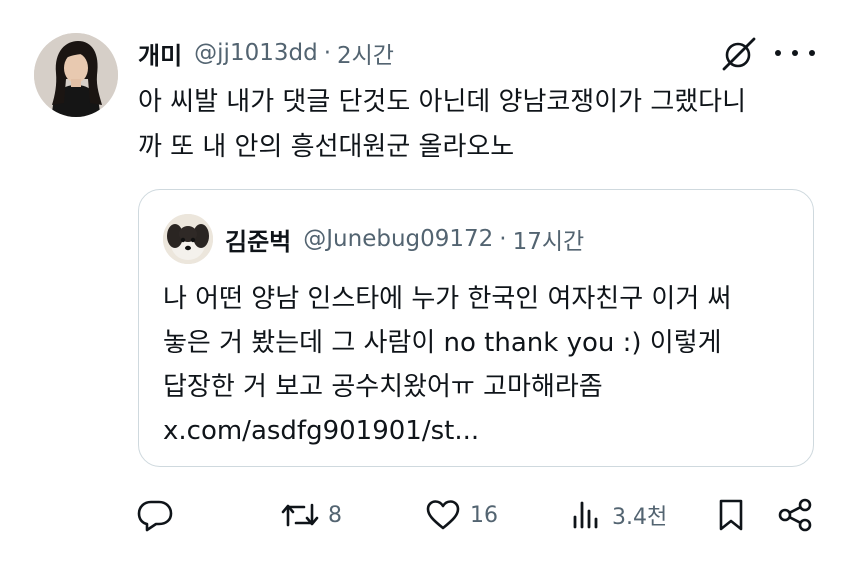  I want to click on action-bar: 8 16 3.4천, so click(425, 515).